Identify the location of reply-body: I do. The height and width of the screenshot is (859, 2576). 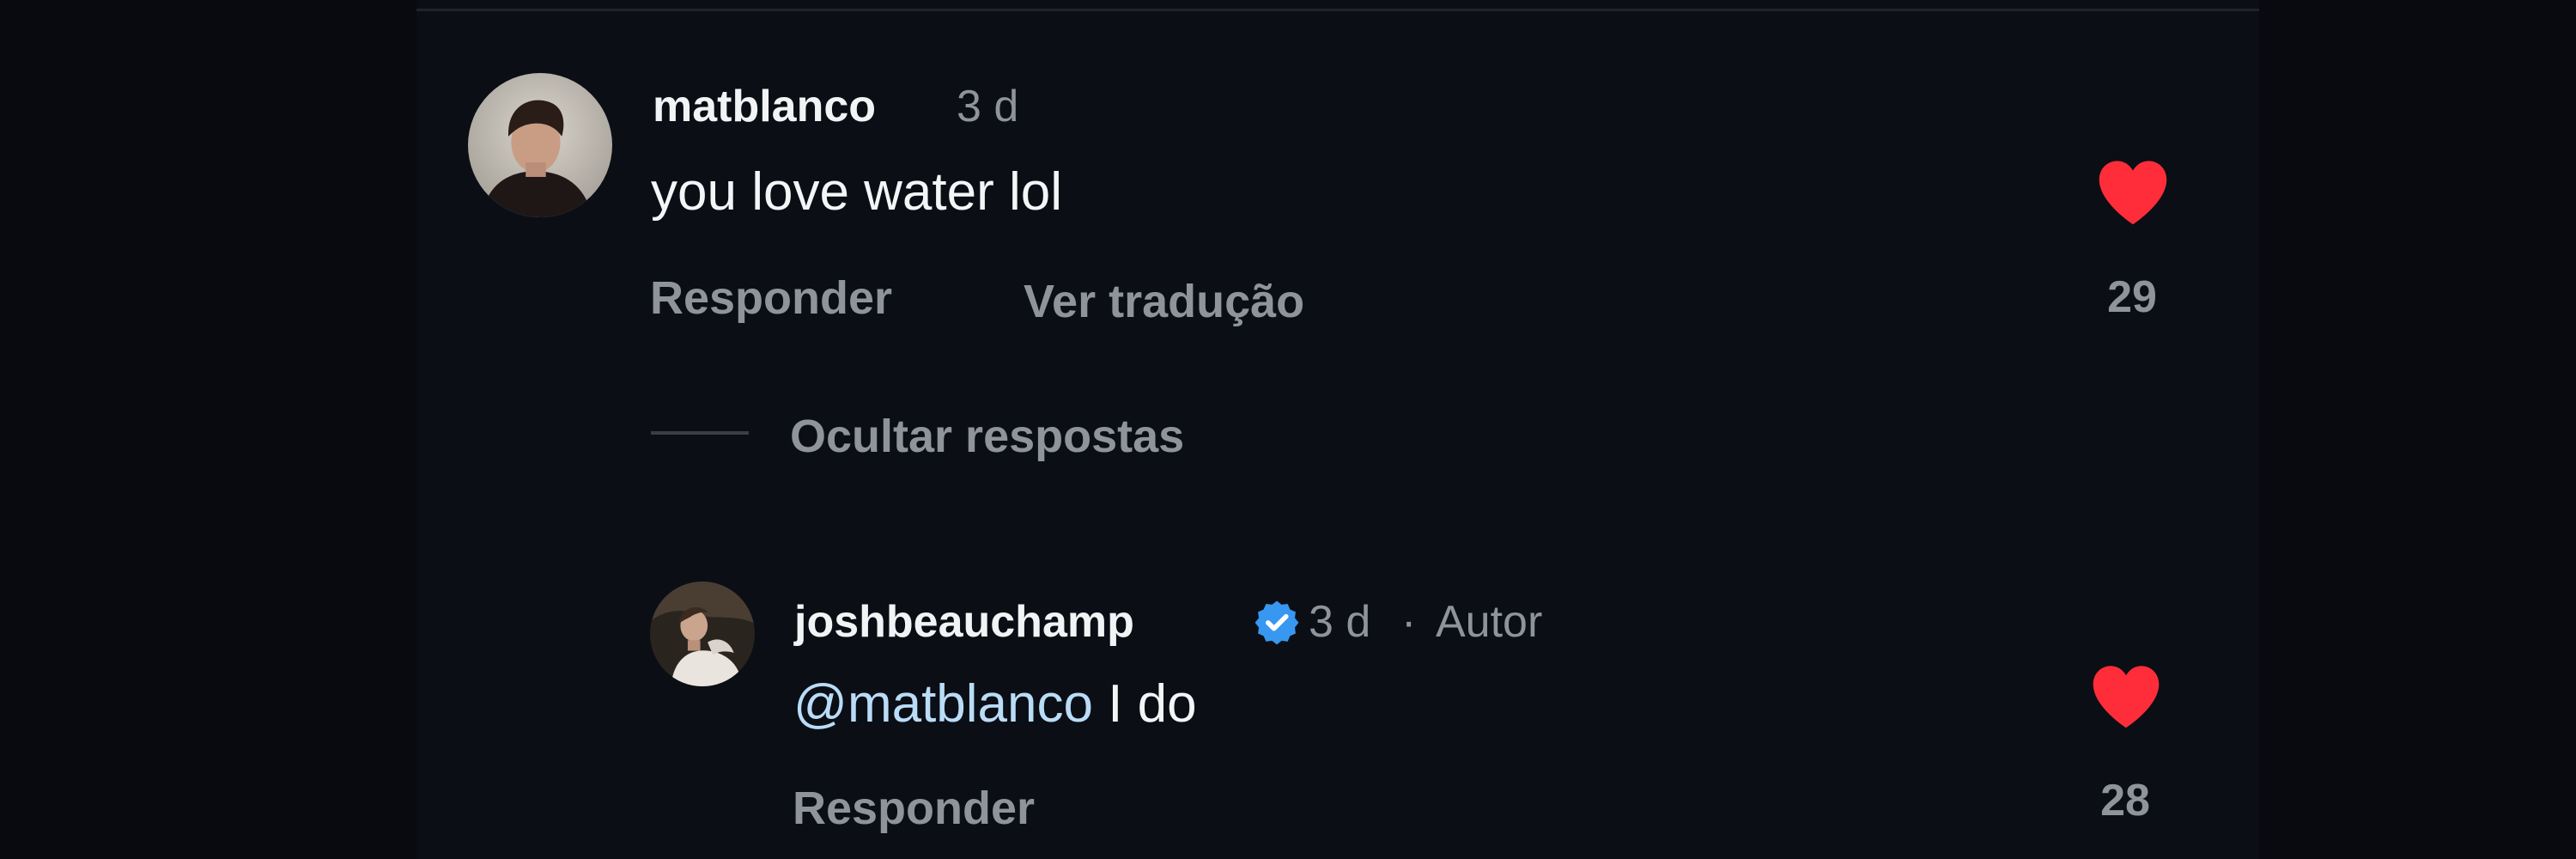
(1152, 704).